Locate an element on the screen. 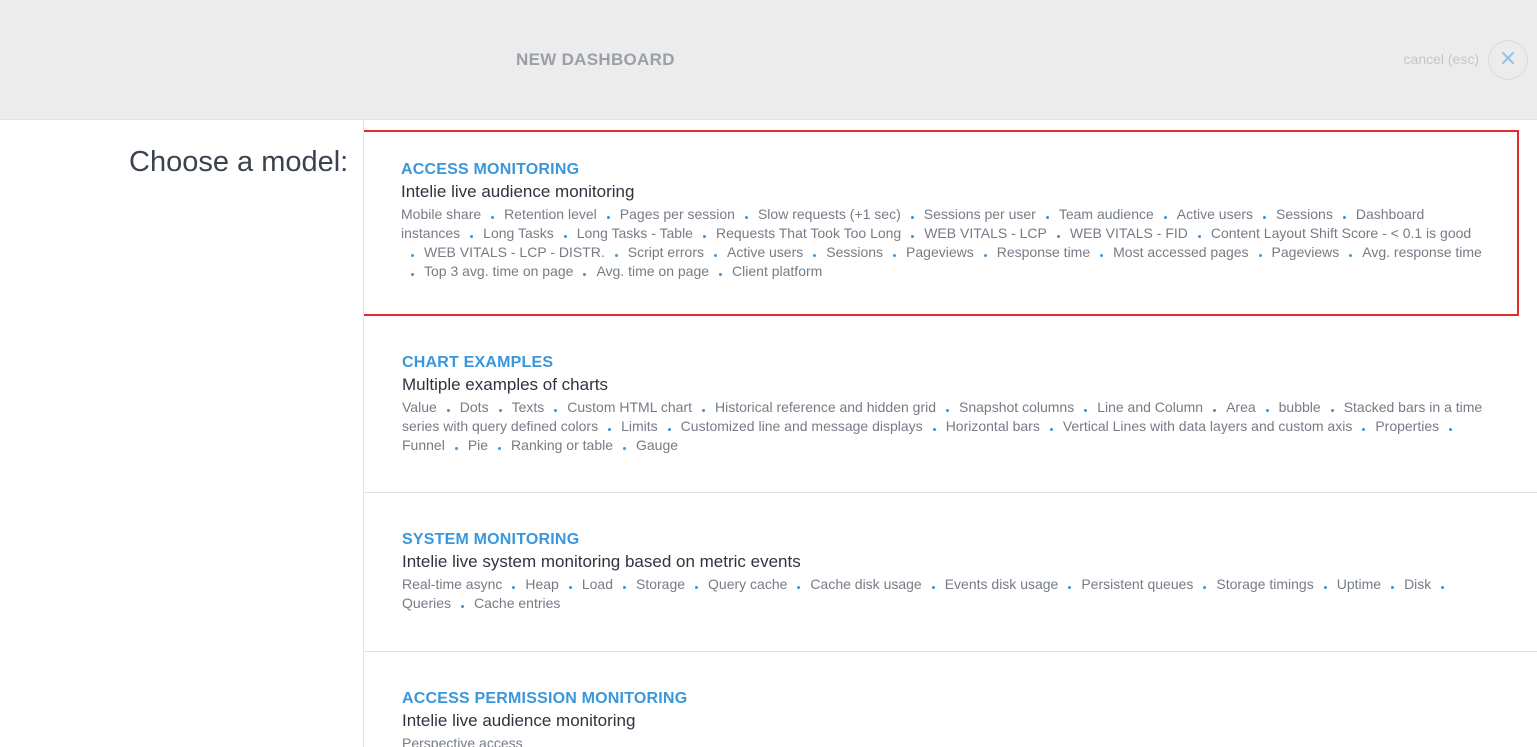 The width and height of the screenshot is (1537, 747). model-tag: Snapshot columns is located at coordinates (1017, 407).